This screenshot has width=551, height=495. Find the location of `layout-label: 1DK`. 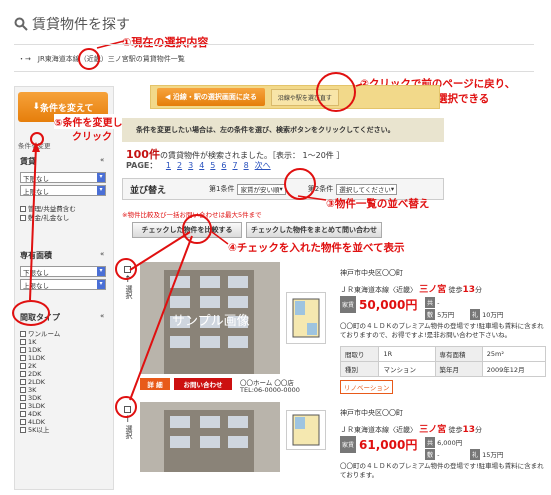

layout-label: 1DK is located at coordinates (35, 350).